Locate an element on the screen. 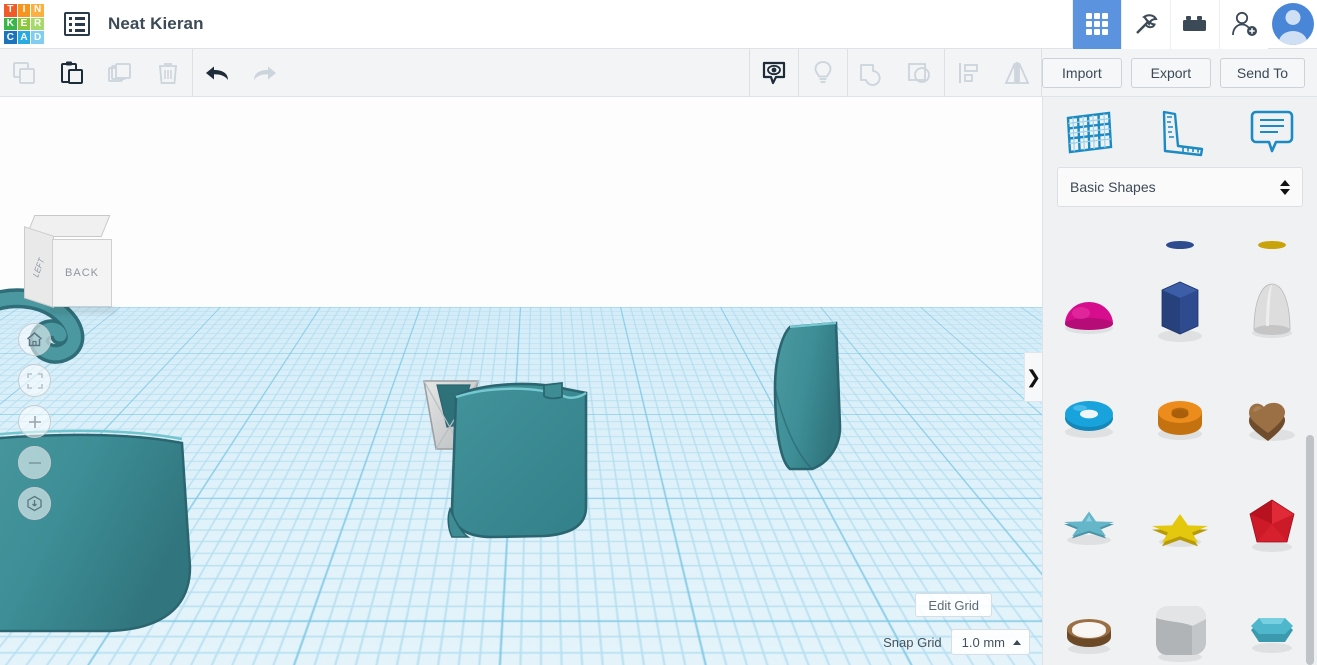 The image size is (1317, 665). mirror-icon is located at coordinates (1017, 73).